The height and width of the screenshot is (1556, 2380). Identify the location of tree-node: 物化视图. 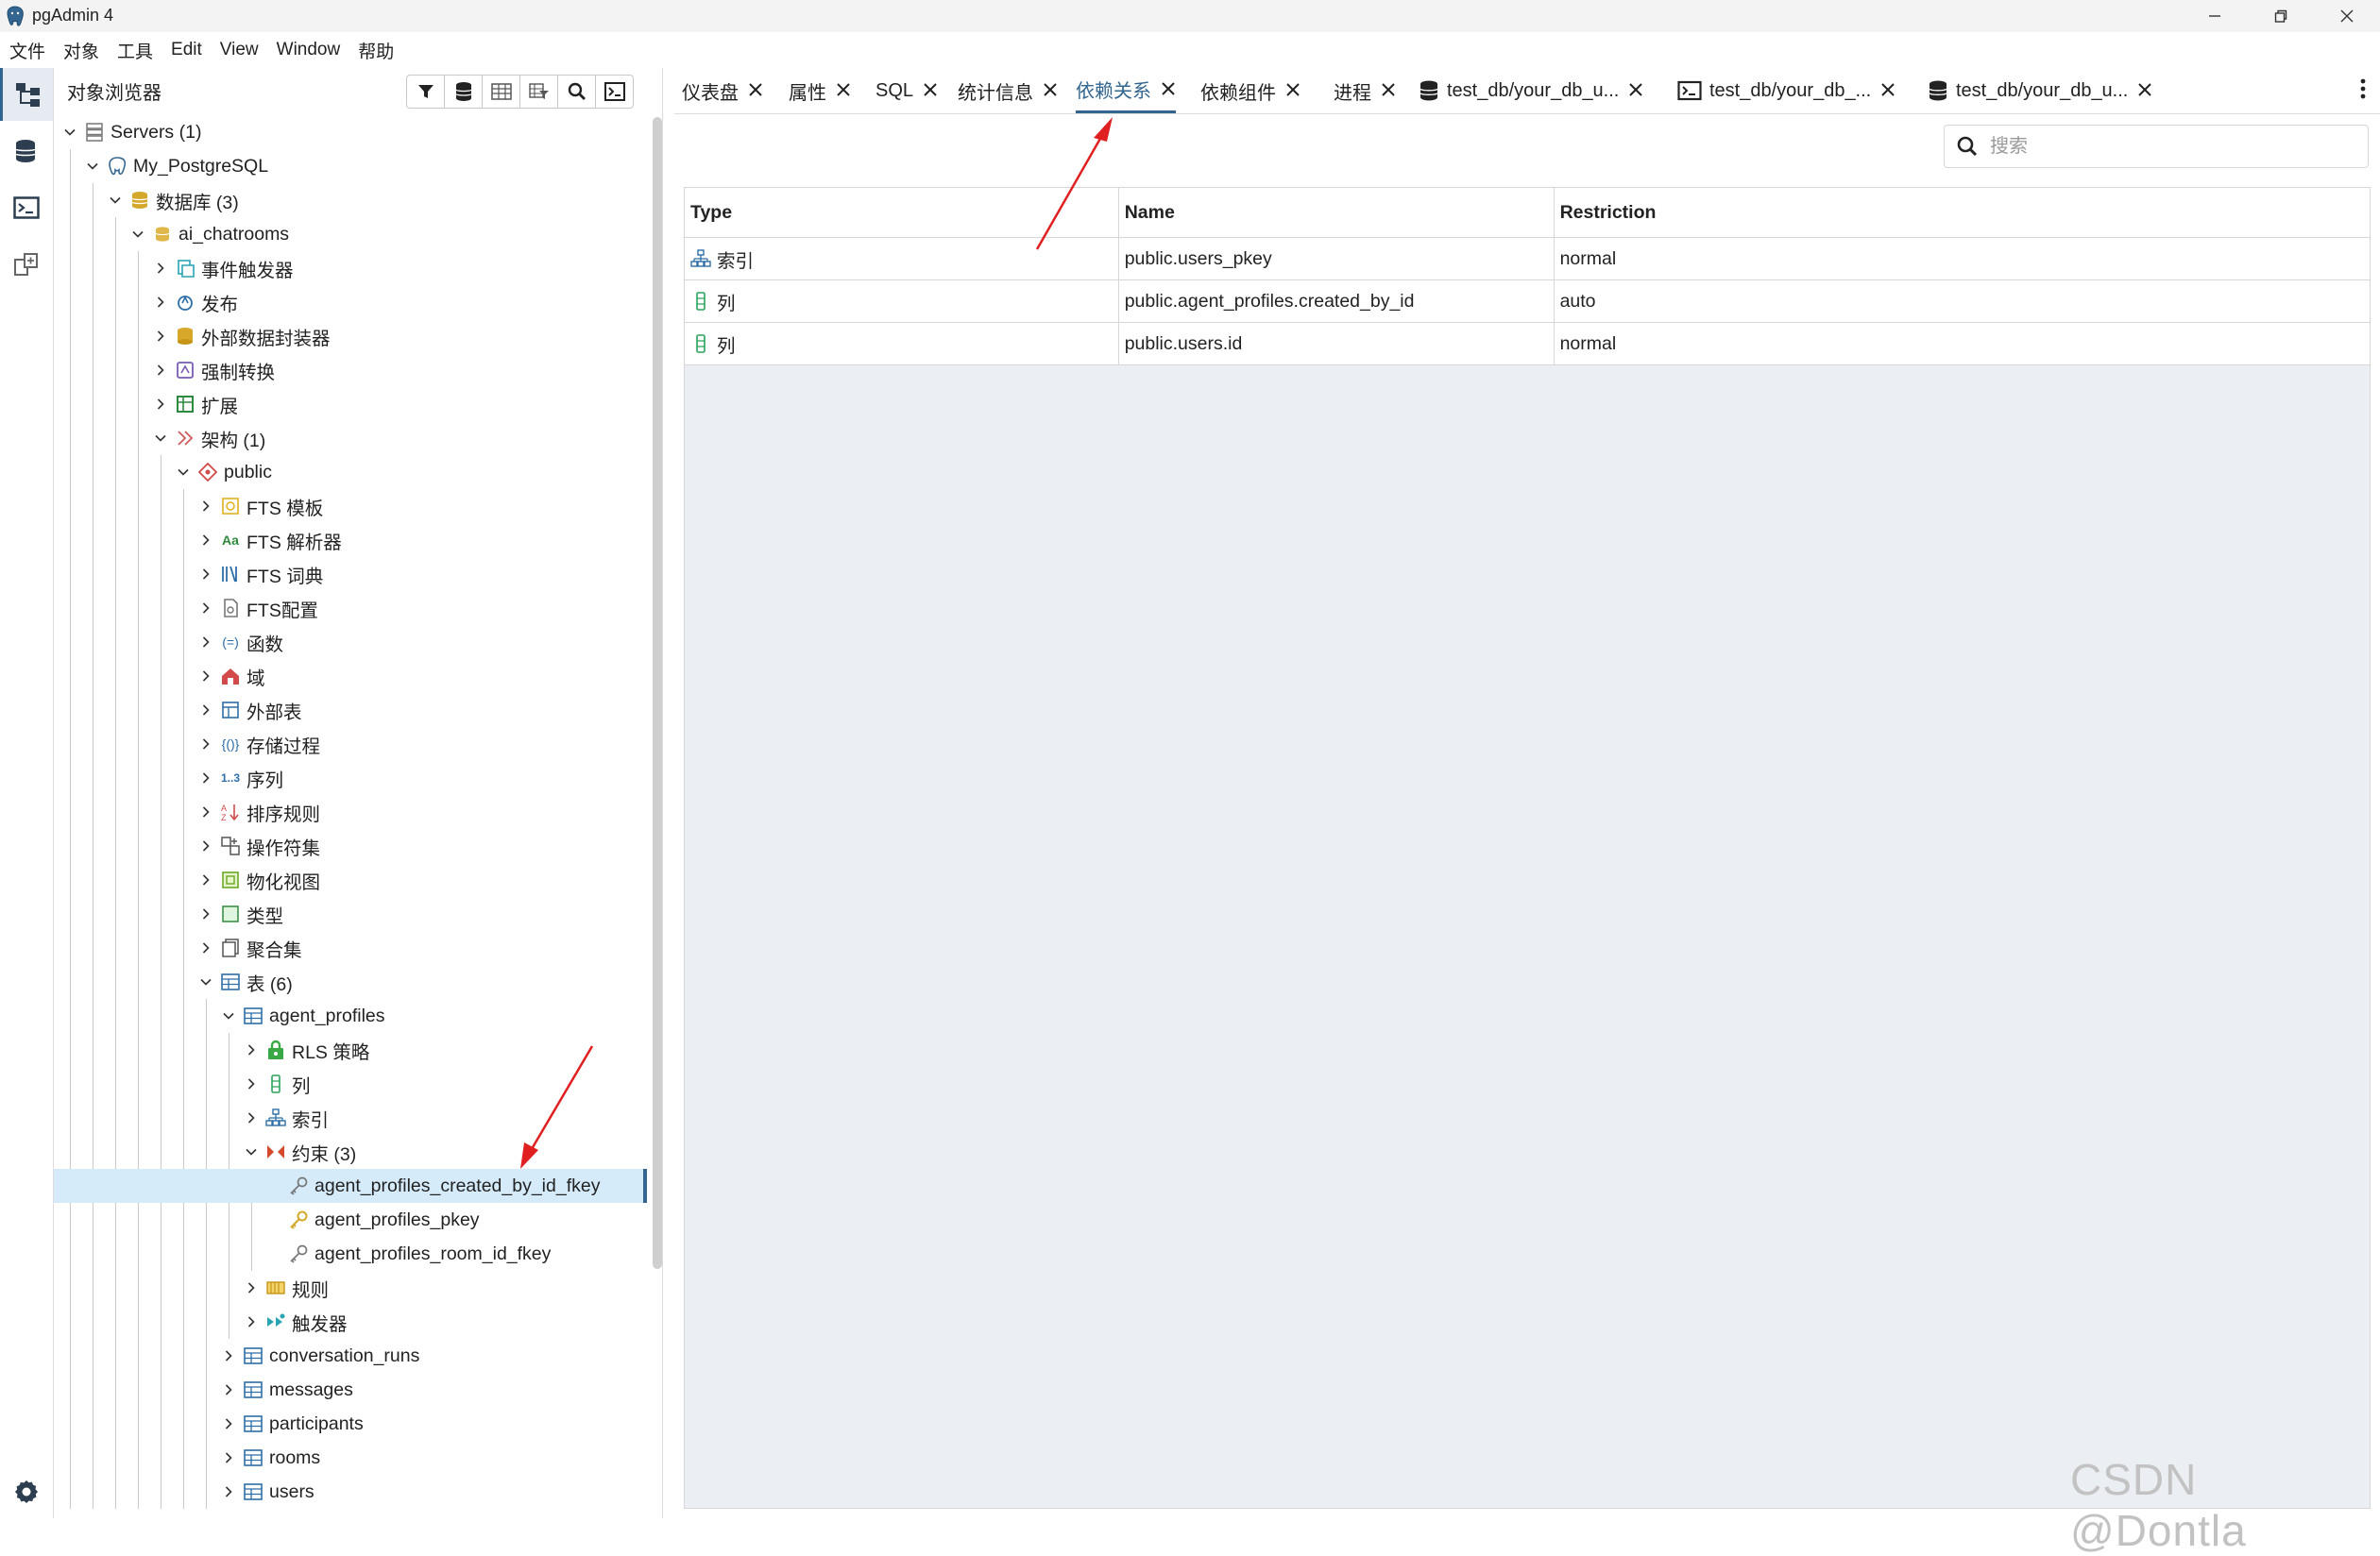
(350, 880).